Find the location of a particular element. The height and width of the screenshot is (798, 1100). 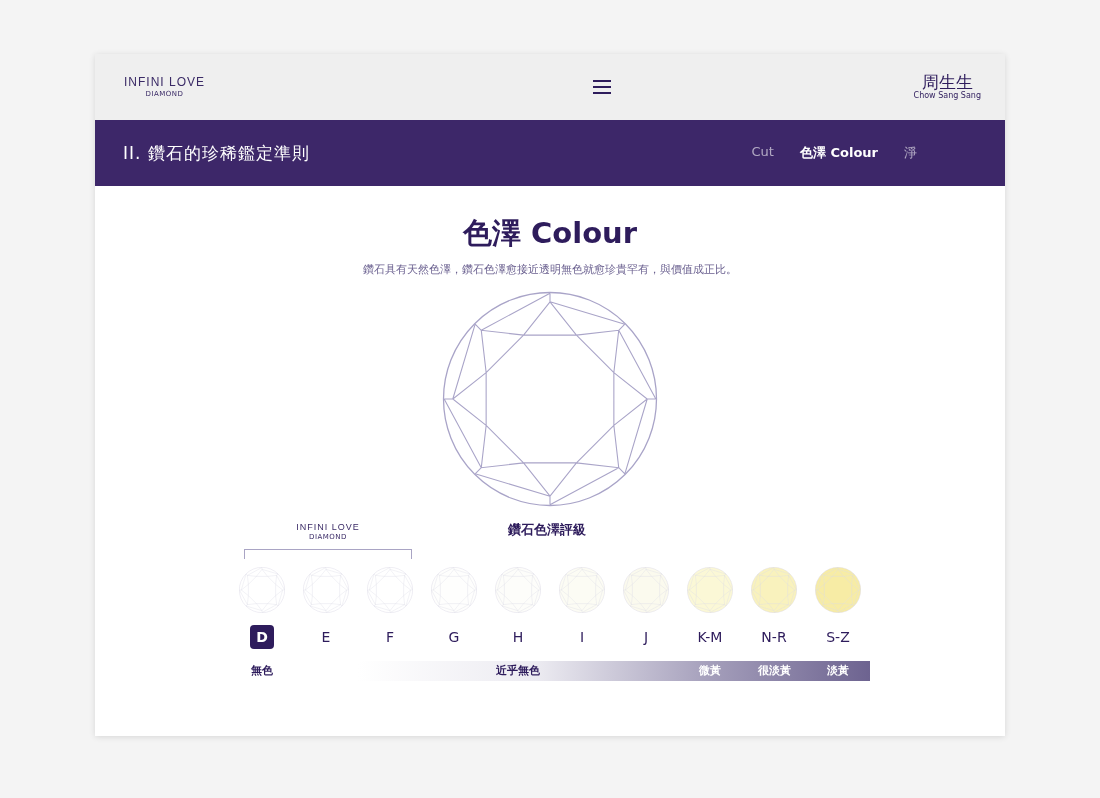

grade-label: E is located at coordinates (326, 637).